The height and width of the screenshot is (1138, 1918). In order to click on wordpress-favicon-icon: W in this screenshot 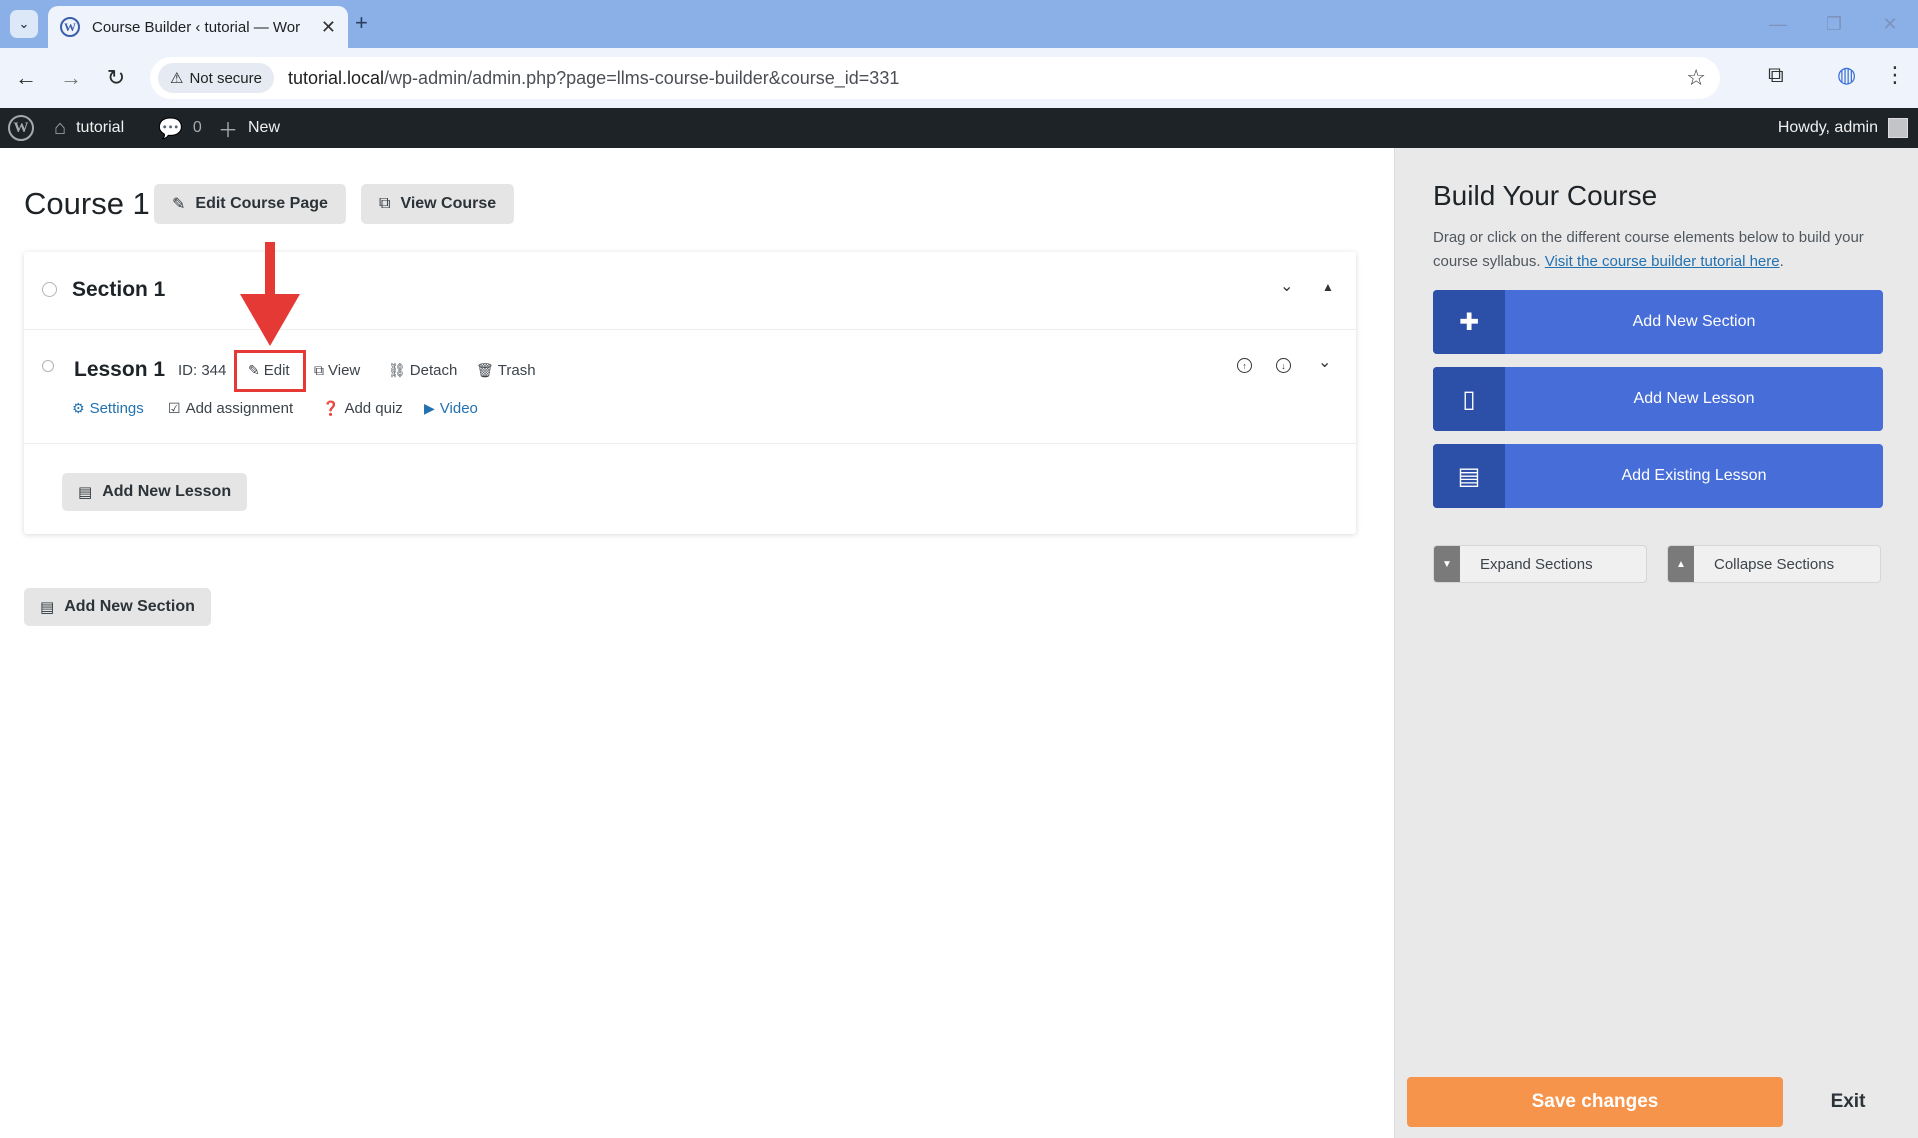, I will do `click(70, 27)`.